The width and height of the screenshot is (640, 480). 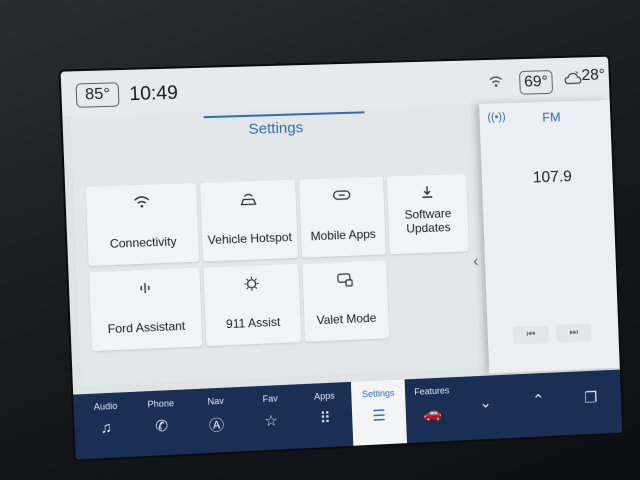 What do you see at coordinates (476, 262) in the screenshot?
I see `chevron-left-icon: ‹` at bounding box center [476, 262].